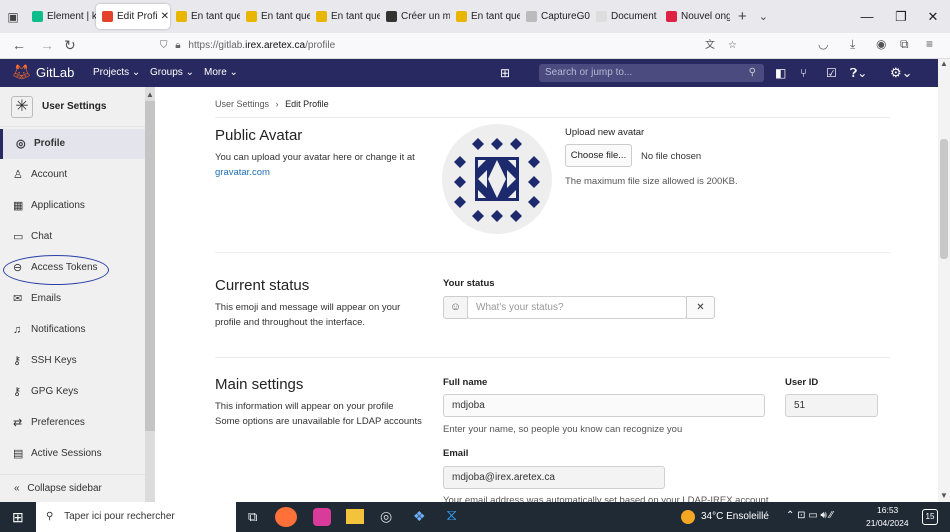 This screenshot has width=950, height=532. What do you see at coordinates (901, 16) in the screenshot?
I see `maximize-button: ❐` at bounding box center [901, 16].